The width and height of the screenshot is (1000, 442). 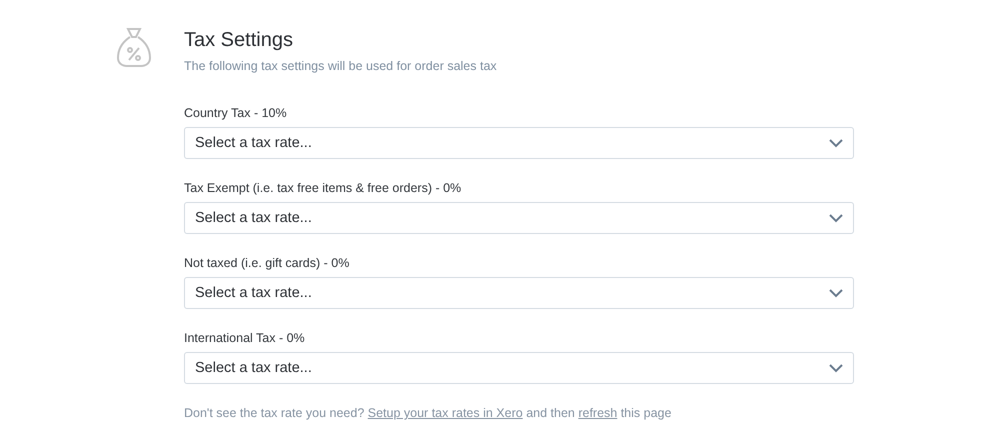 I want to click on field-label: Country Tax - 10%, so click(x=236, y=113).